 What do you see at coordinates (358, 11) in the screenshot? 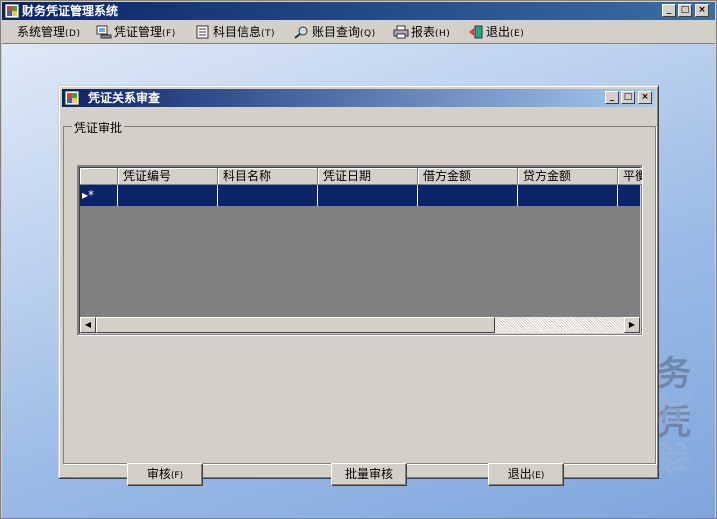
I see `main-titlebar: 财务凭证管理系统 _ □ ×` at bounding box center [358, 11].